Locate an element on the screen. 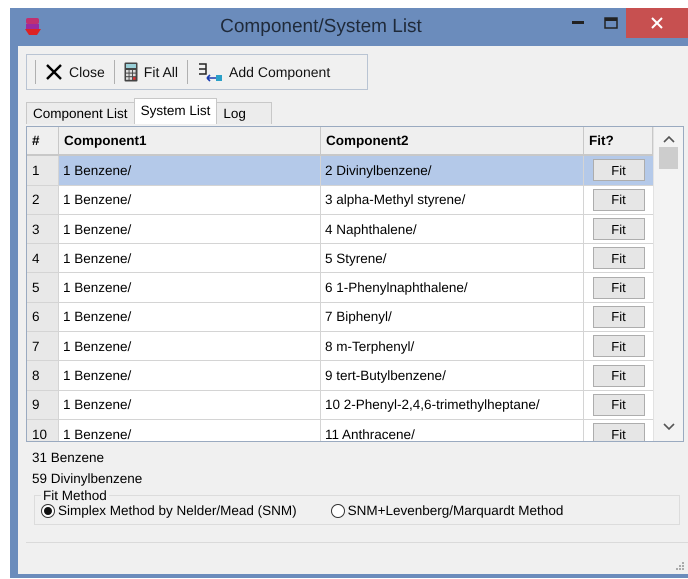 This screenshot has height=579, width=688. row-number: 2 is located at coordinates (43, 200).